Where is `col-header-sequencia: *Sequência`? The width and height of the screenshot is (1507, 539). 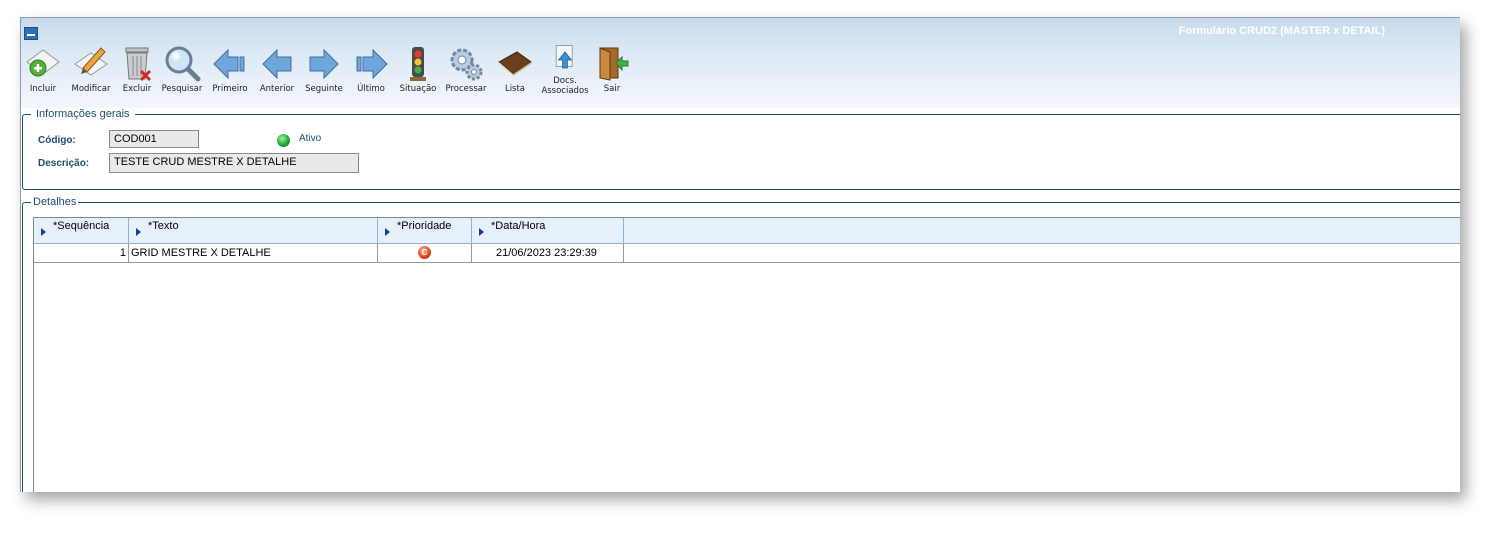
col-header-sequencia: *Sequência is located at coordinates (81, 230).